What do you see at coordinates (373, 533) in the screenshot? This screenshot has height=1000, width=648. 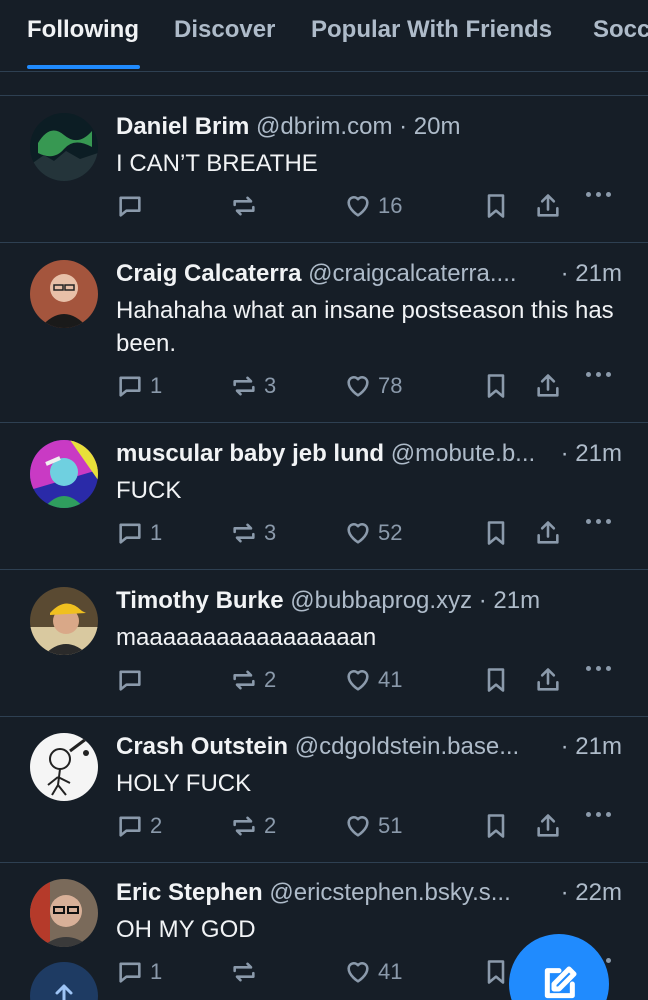 I see `like-button: 52` at bounding box center [373, 533].